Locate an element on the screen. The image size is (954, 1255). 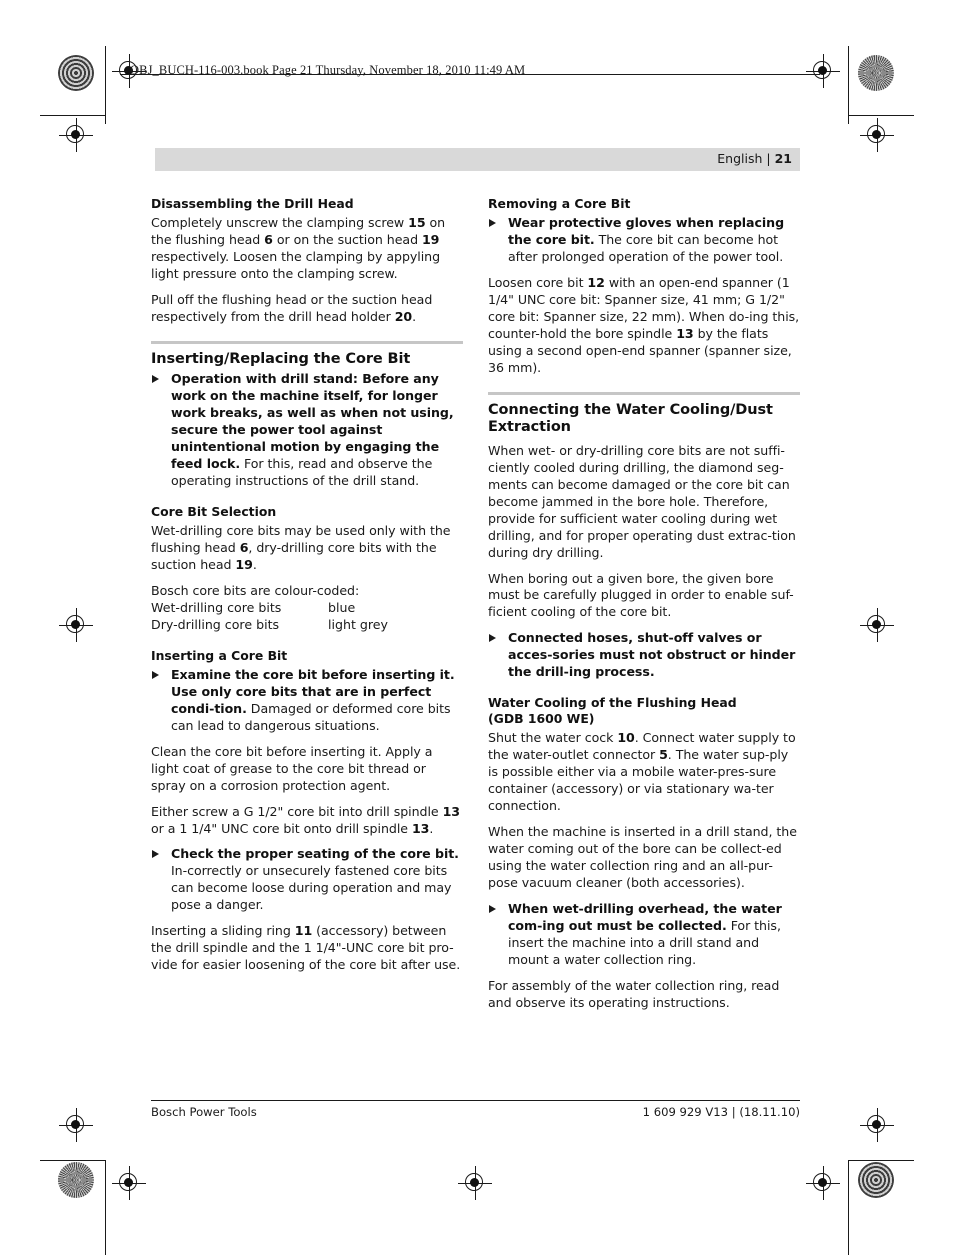
running-header-language: English is located at coordinates (740, 158).